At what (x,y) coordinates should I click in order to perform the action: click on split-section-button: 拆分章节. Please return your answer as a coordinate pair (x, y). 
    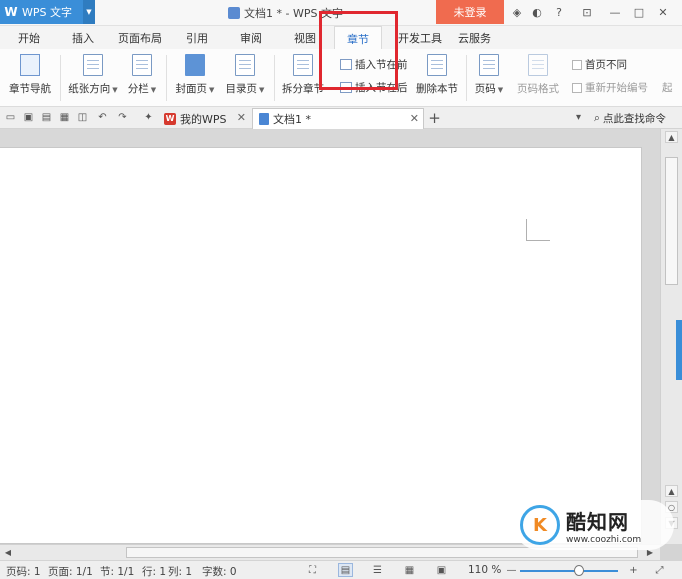
    Looking at the image, I should click on (303, 72).